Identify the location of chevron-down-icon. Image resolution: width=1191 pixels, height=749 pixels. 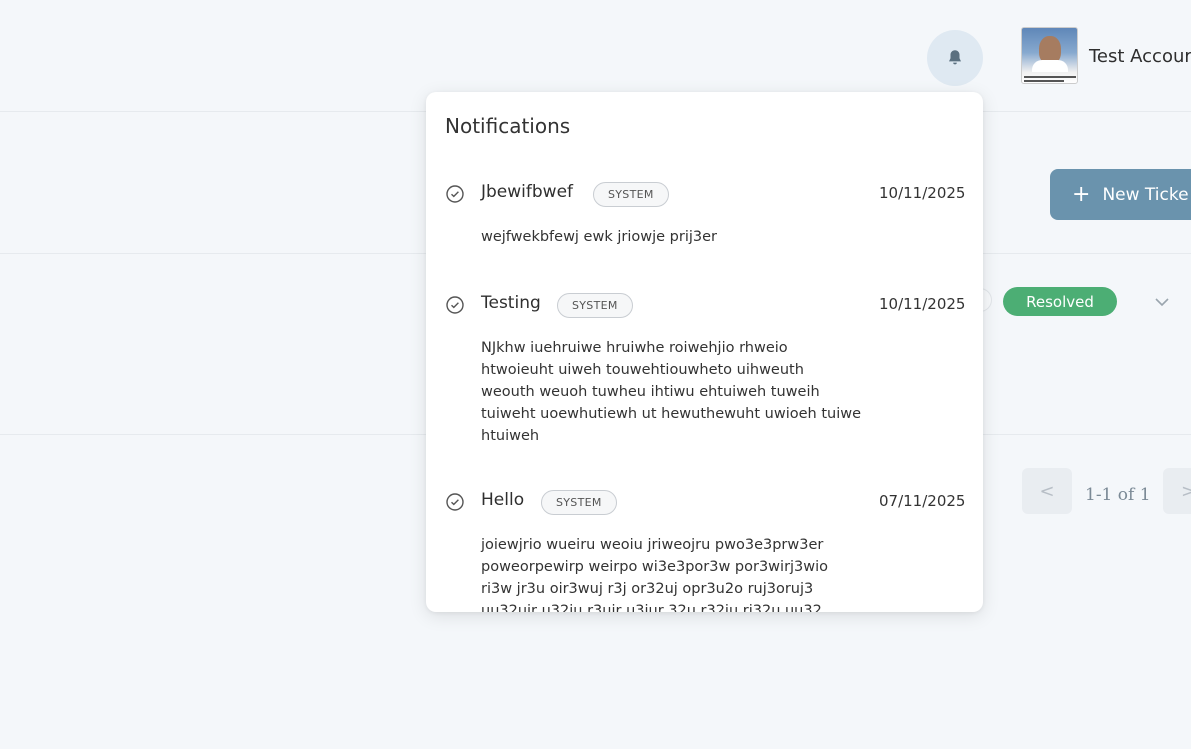
(1162, 302).